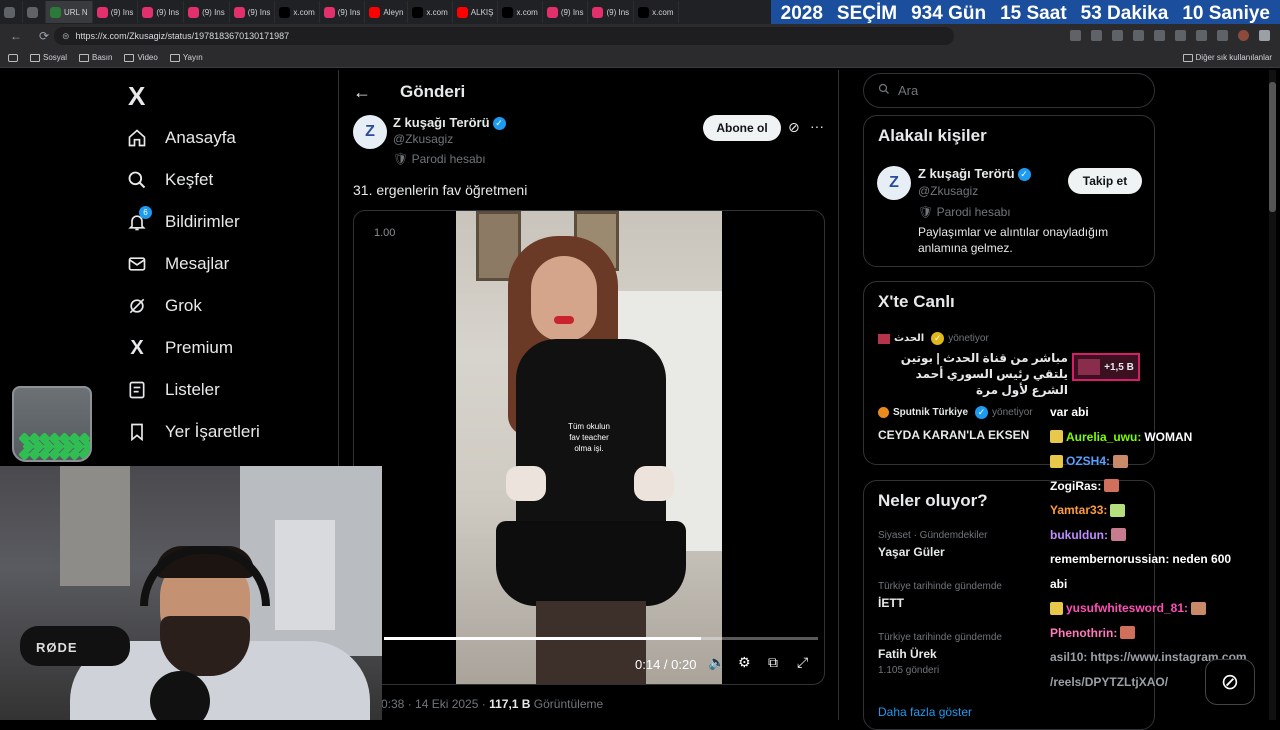 This screenshot has height=730, width=1280. What do you see at coordinates (177, 264) in the screenshot?
I see `nav-item-messages: Mesajlar` at bounding box center [177, 264].